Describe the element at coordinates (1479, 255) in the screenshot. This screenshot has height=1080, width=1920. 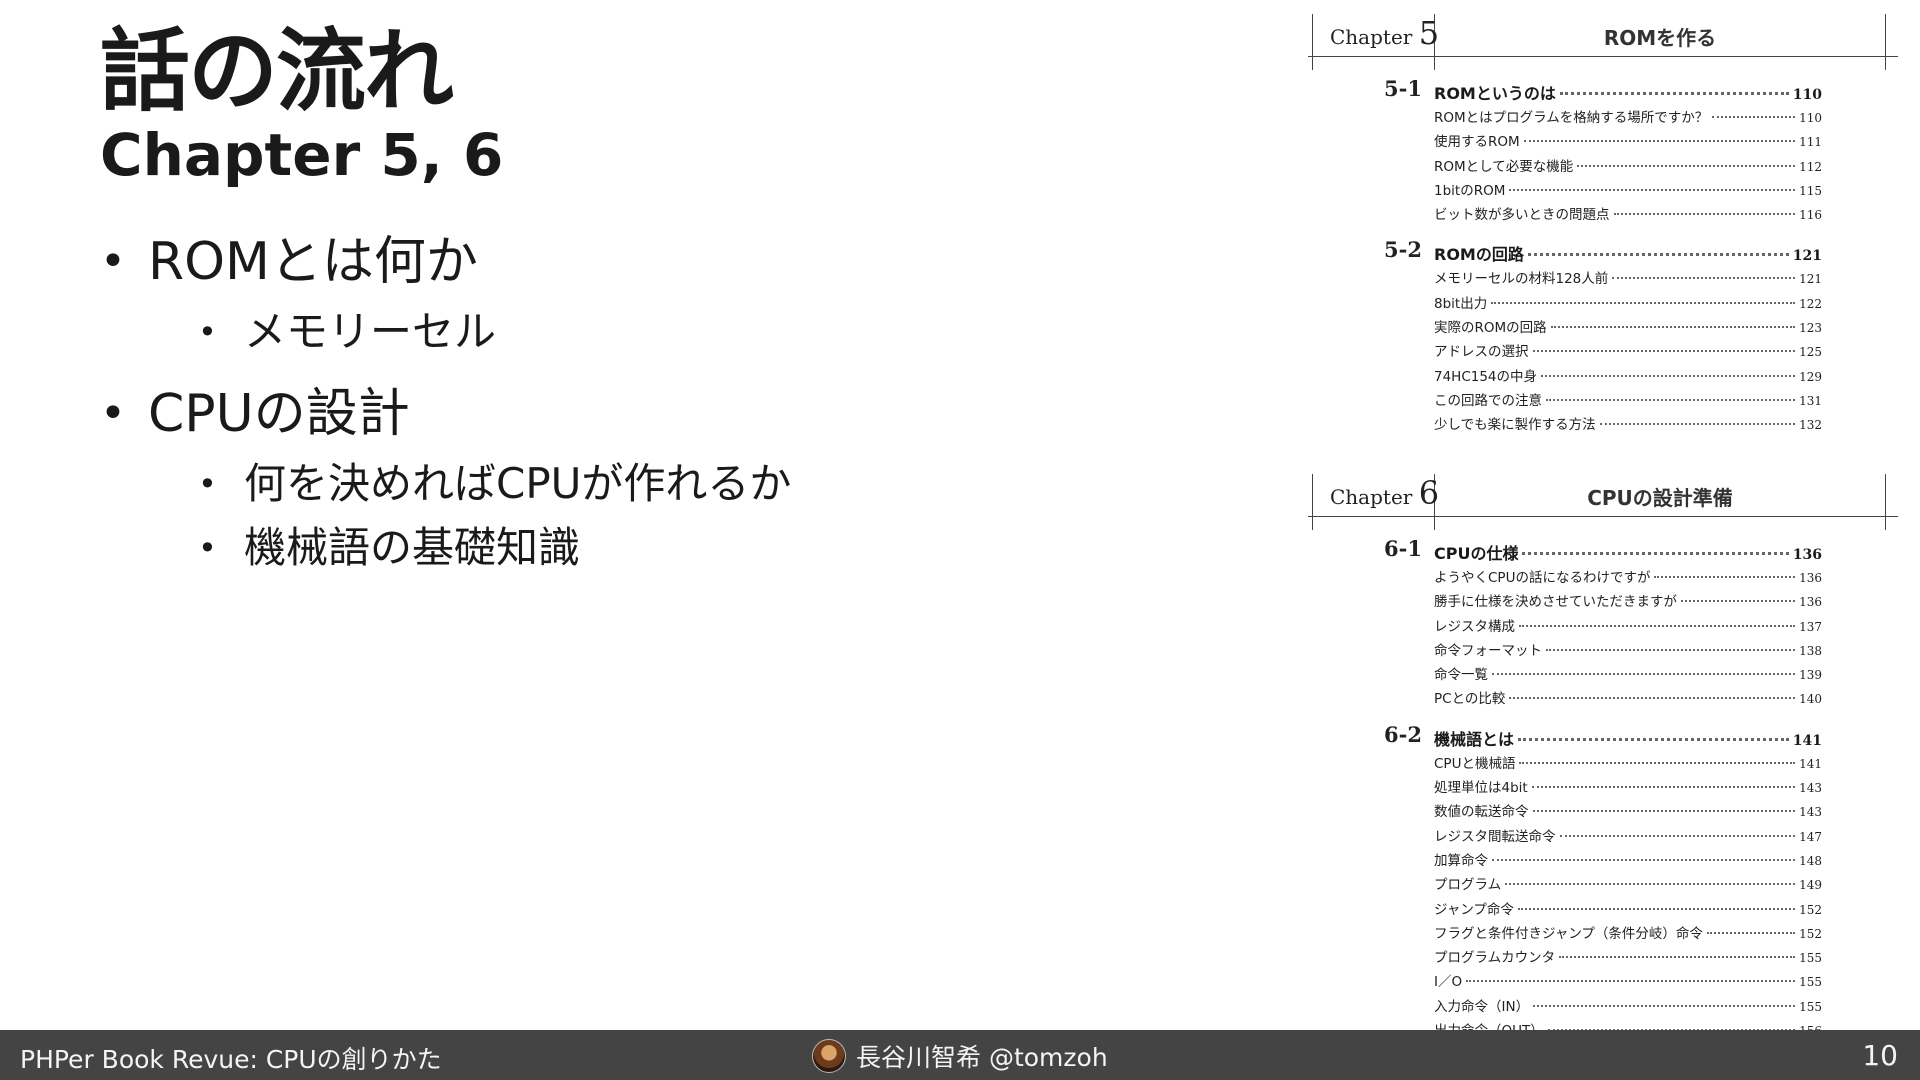
I see `section-title: ROMの回路` at that location.